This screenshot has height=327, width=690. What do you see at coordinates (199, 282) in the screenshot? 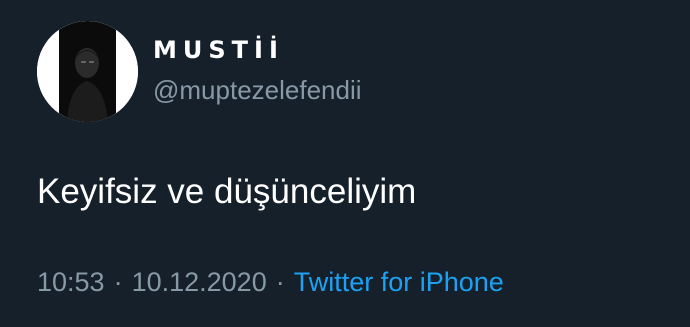
I see `tweet-date: 10.12.2020` at bounding box center [199, 282].